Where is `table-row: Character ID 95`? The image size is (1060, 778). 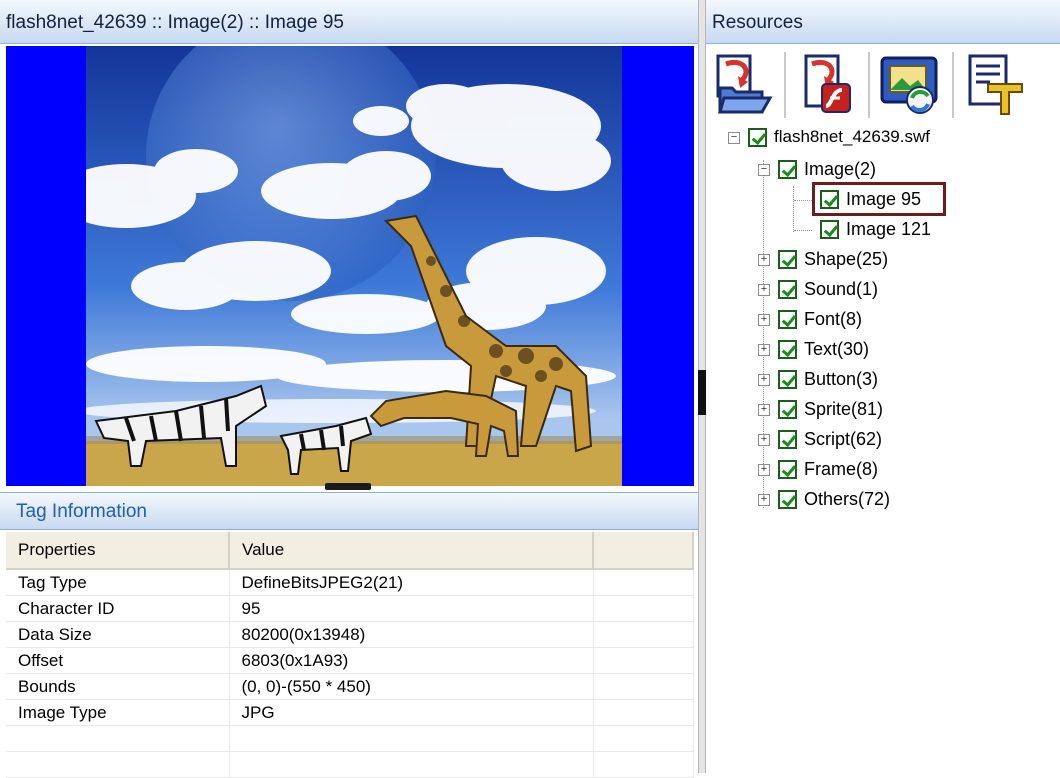
table-row: Character ID 95 is located at coordinates (350, 608).